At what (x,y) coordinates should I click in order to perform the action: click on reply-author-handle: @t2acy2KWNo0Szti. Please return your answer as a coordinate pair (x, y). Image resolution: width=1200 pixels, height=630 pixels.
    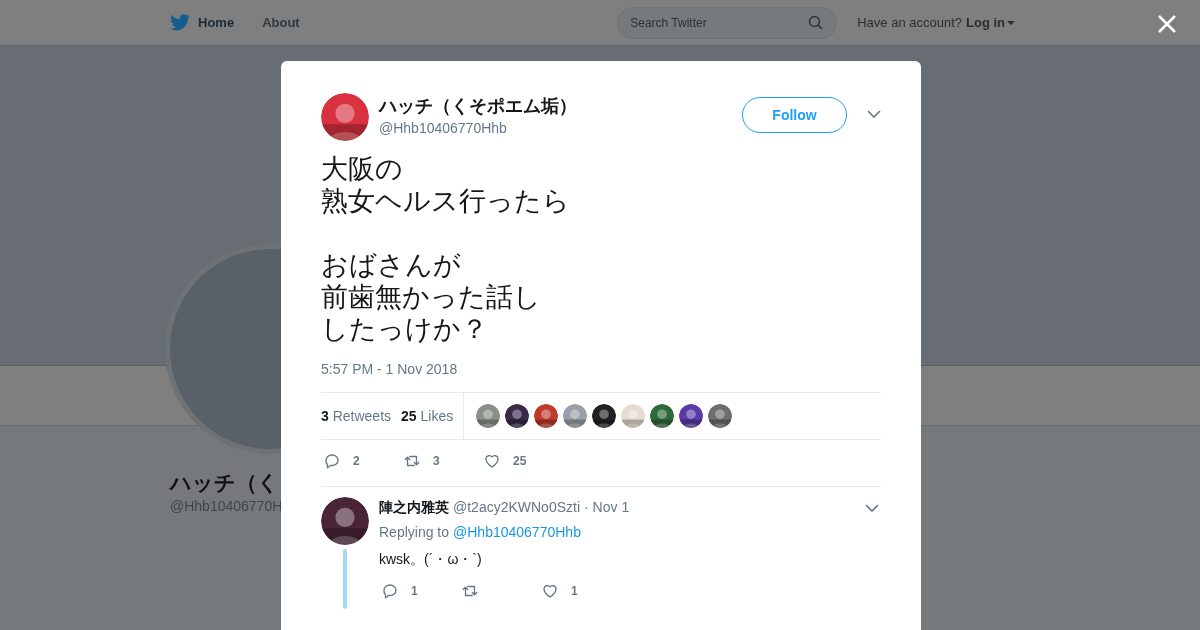
    Looking at the image, I should click on (517, 507).